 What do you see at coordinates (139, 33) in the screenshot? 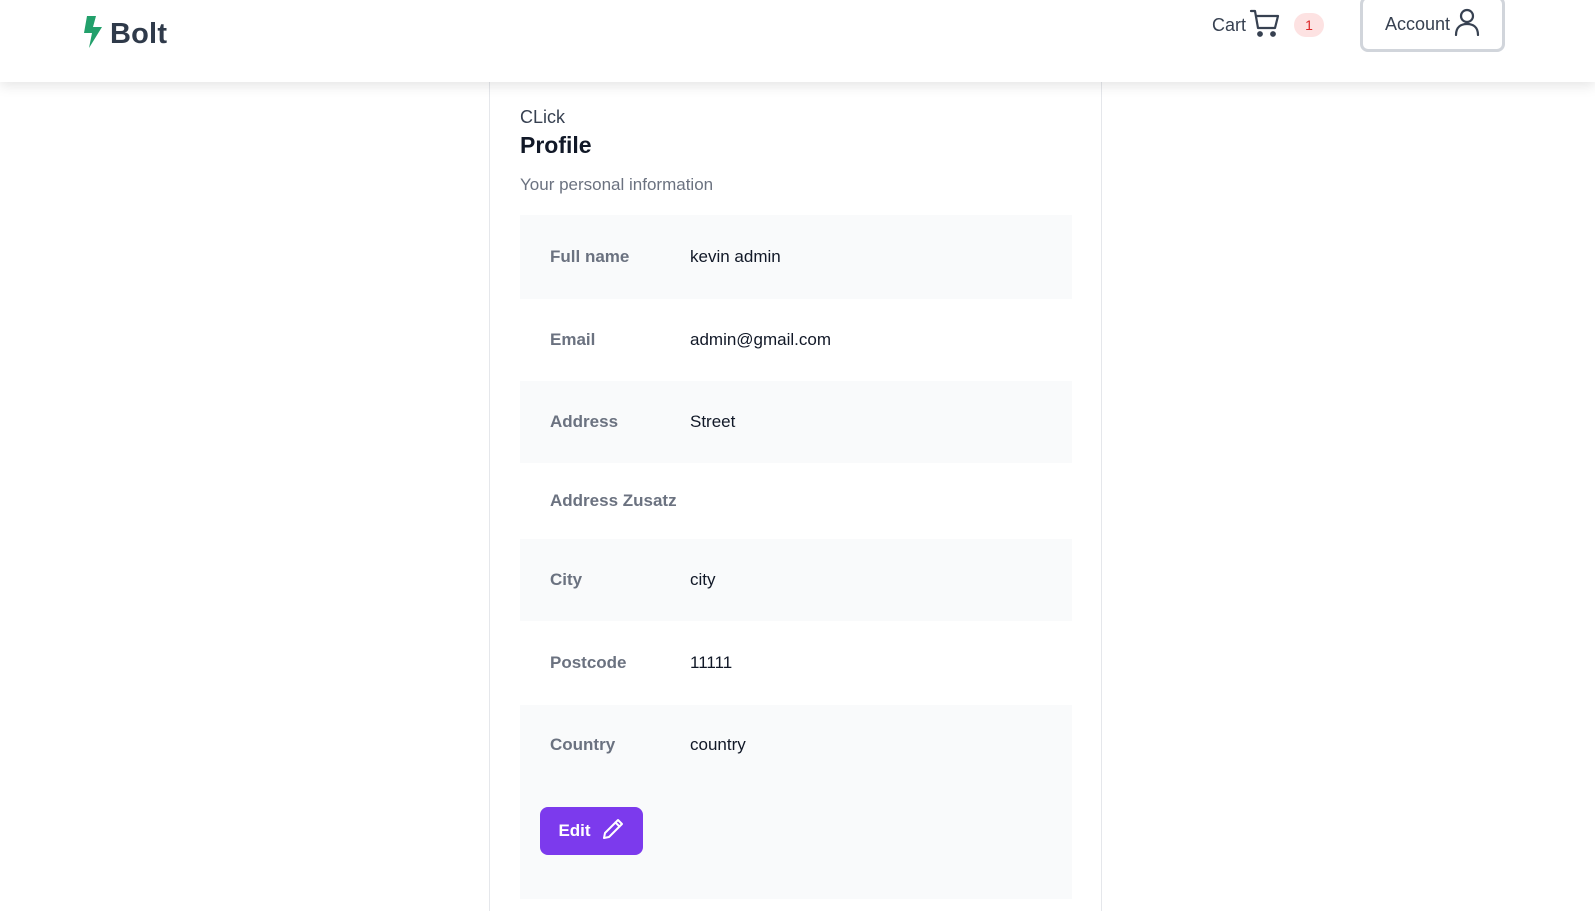
I see `brand-name: Bolt` at bounding box center [139, 33].